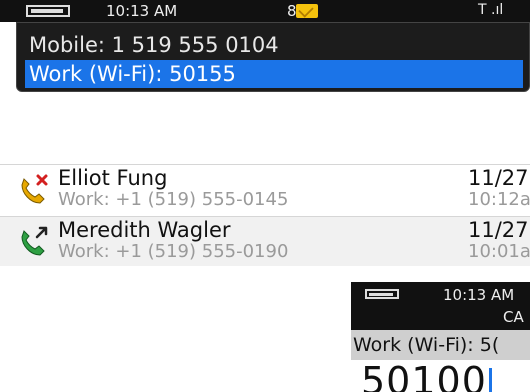 The image size is (530, 392). I want to click on caller-name: Elliot Fung, so click(113, 178).